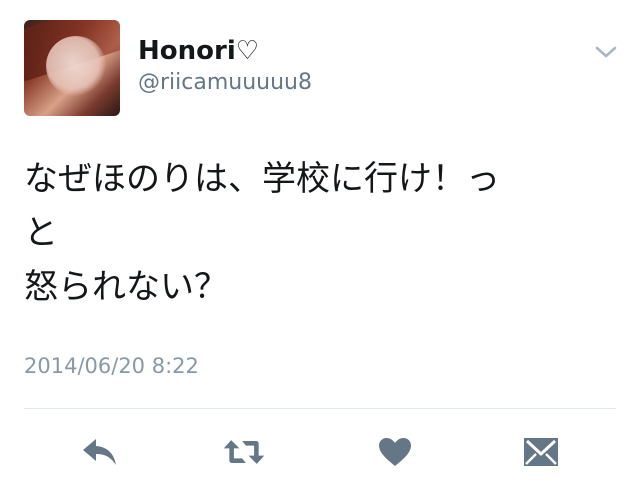 The height and width of the screenshot is (491, 640). What do you see at coordinates (606, 52) in the screenshot?
I see `chevron-down-icon` at bounding box center [606, 52].